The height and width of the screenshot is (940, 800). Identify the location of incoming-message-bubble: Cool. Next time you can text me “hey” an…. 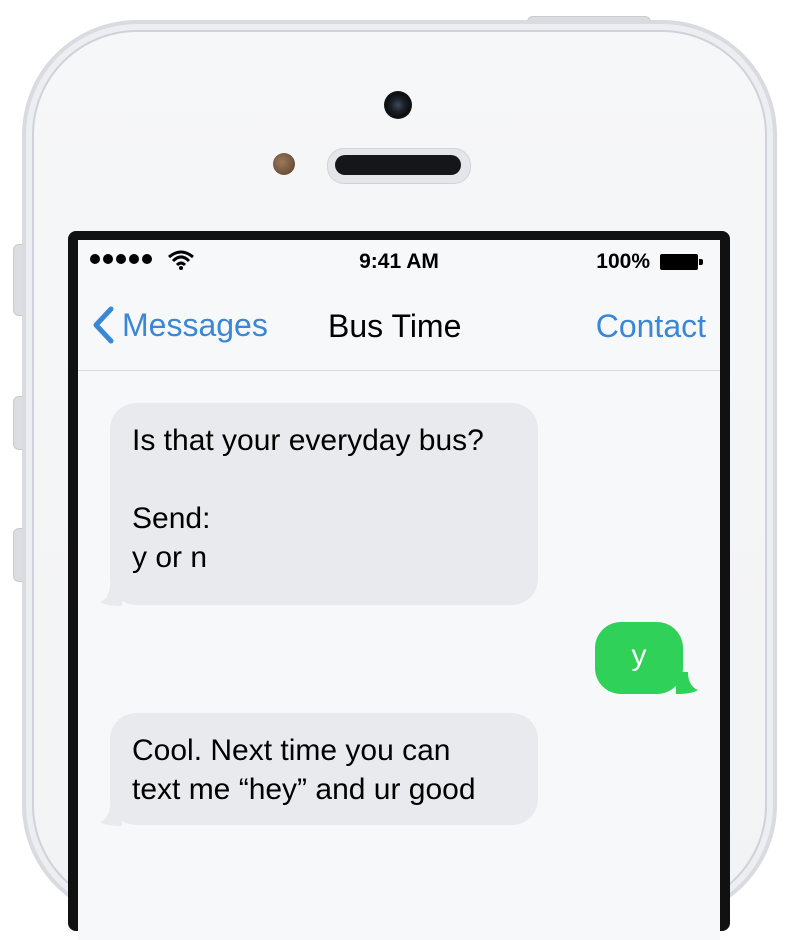
(324, 769).